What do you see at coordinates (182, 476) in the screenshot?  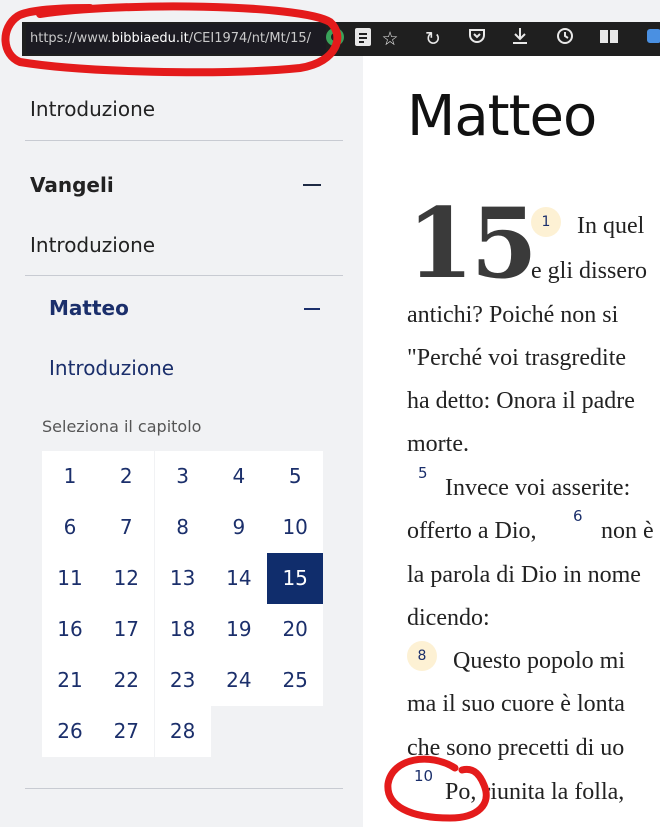 I see `chapter-button-3: 3` at bounding box center [182, 476].